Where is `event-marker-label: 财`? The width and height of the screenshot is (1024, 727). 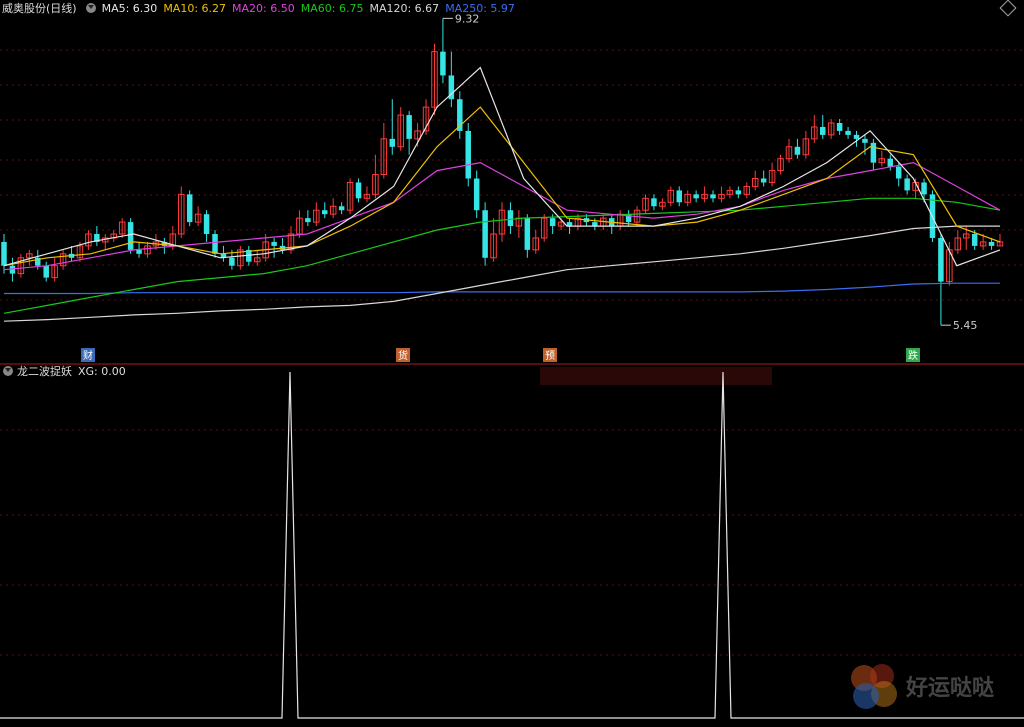 event-marker-label: 财 is located at coordinates (88, 355).